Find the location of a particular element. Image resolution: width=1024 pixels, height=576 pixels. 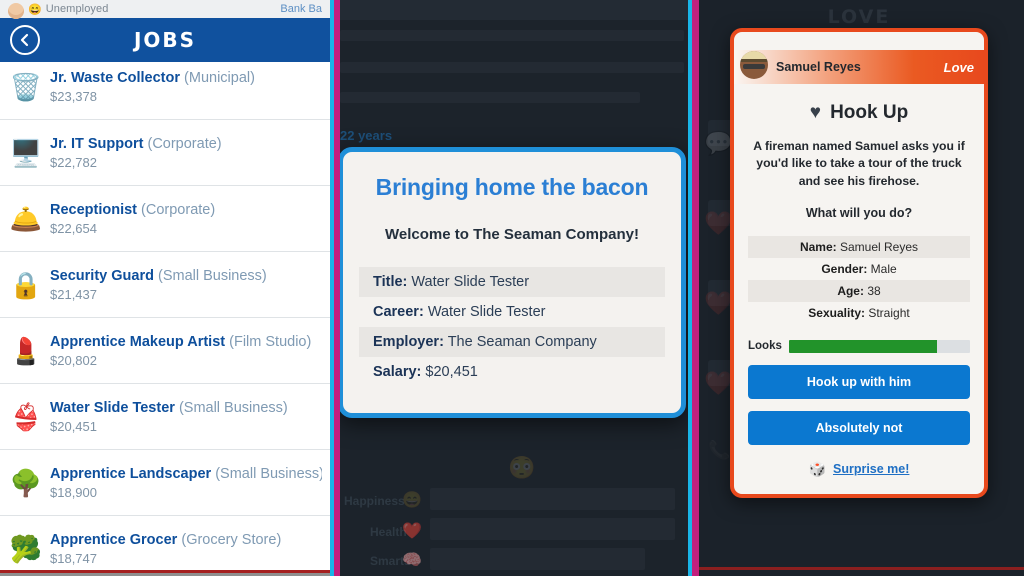

status-bar: 😄 Unemployed Bank Ba is located at coordinates (165, 9).